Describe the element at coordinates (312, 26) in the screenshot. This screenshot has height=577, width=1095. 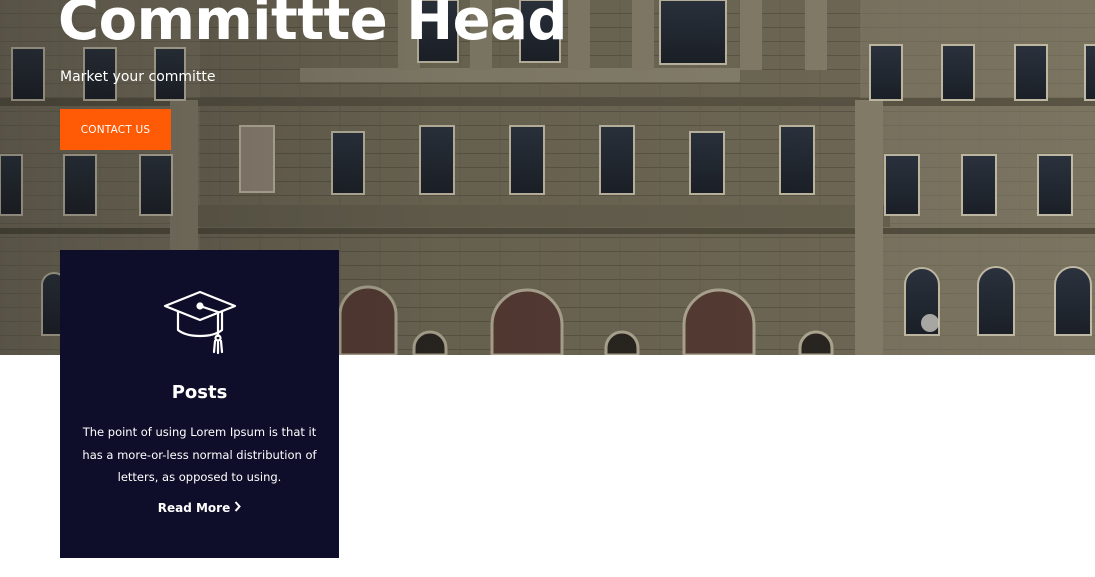
I see `page-title: Committte Head` at that location.